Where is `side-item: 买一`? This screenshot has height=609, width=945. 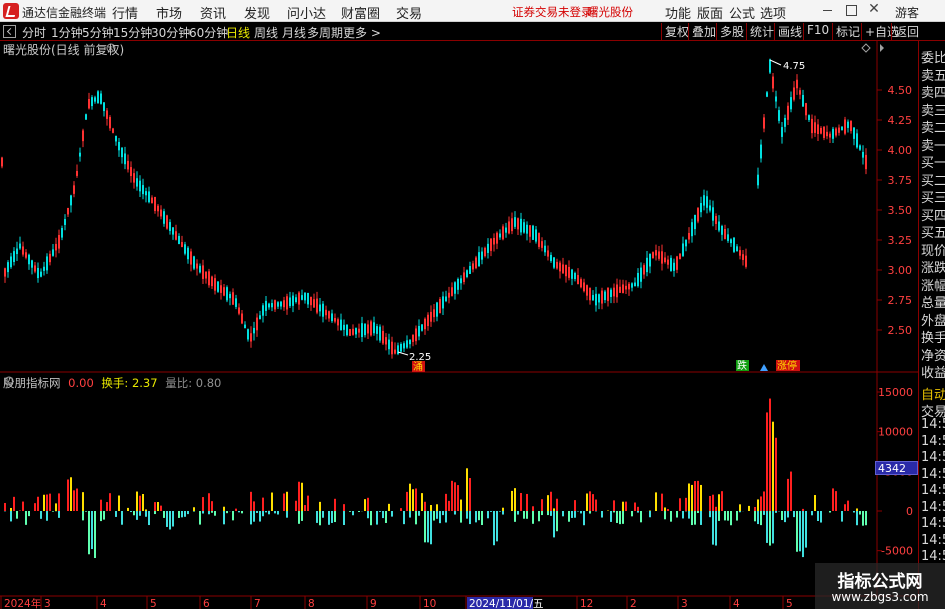
side-item: 买一 is located at coordinates (933, 161).